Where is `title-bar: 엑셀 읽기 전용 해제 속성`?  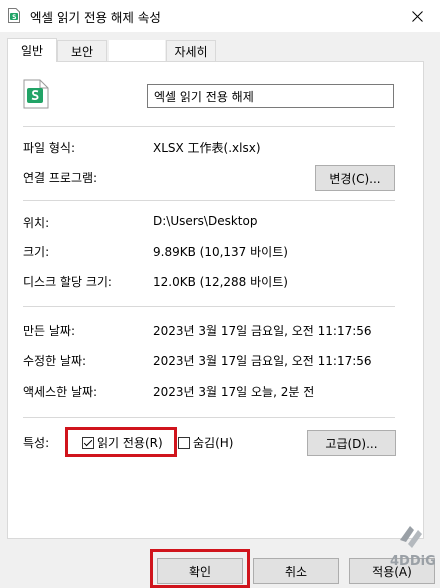 title-bar: 엑셀 읽기 전용 해제 속성 is located at coordinates (220, 16).